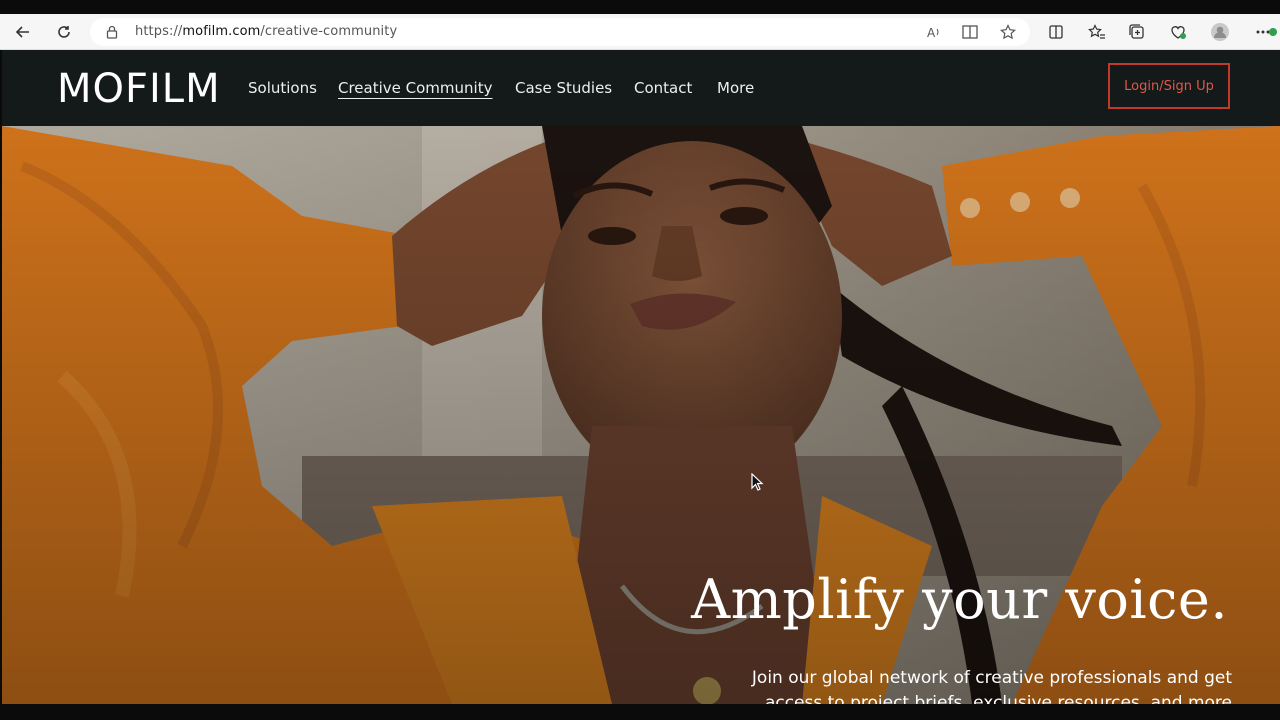 The height and width of the screenshot is (720, 1280). Describe the element at coordinates (1169, 86) in the screenshot. I see `login-signup-button: Login/Sign Up` at that location.